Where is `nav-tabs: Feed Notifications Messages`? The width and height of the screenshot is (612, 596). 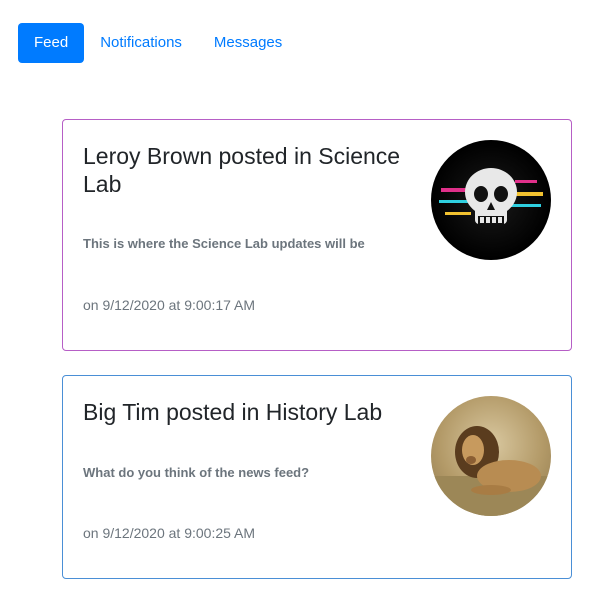 nav-tabs: Feed Notifications Messages is located at coordinates (158, 43).